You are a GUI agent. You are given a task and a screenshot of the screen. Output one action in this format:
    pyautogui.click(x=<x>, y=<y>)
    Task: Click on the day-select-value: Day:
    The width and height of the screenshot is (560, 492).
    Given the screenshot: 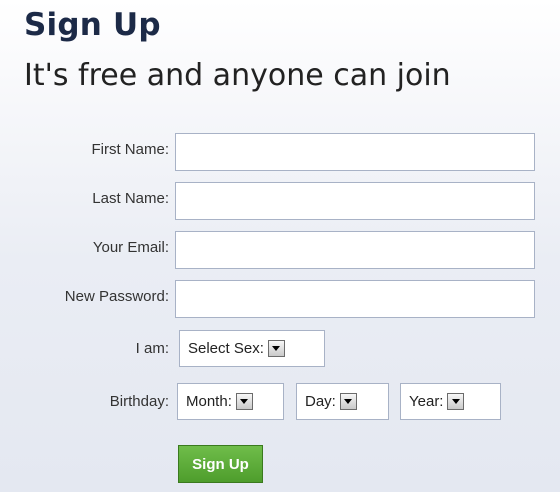 What is the action you would take?
    pyautogui.click(x=320, y=401)
    